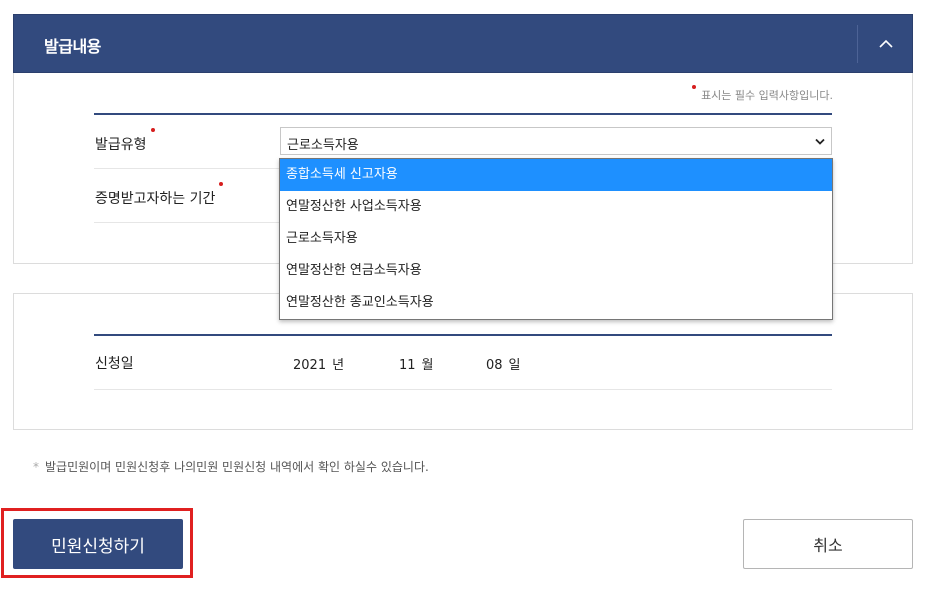 This screenshot has height=589, width=929. What do you see at coordinates (319, 365) in the screenshot?
I see `date-year: 2021 년` at bounding box center [319, 365].